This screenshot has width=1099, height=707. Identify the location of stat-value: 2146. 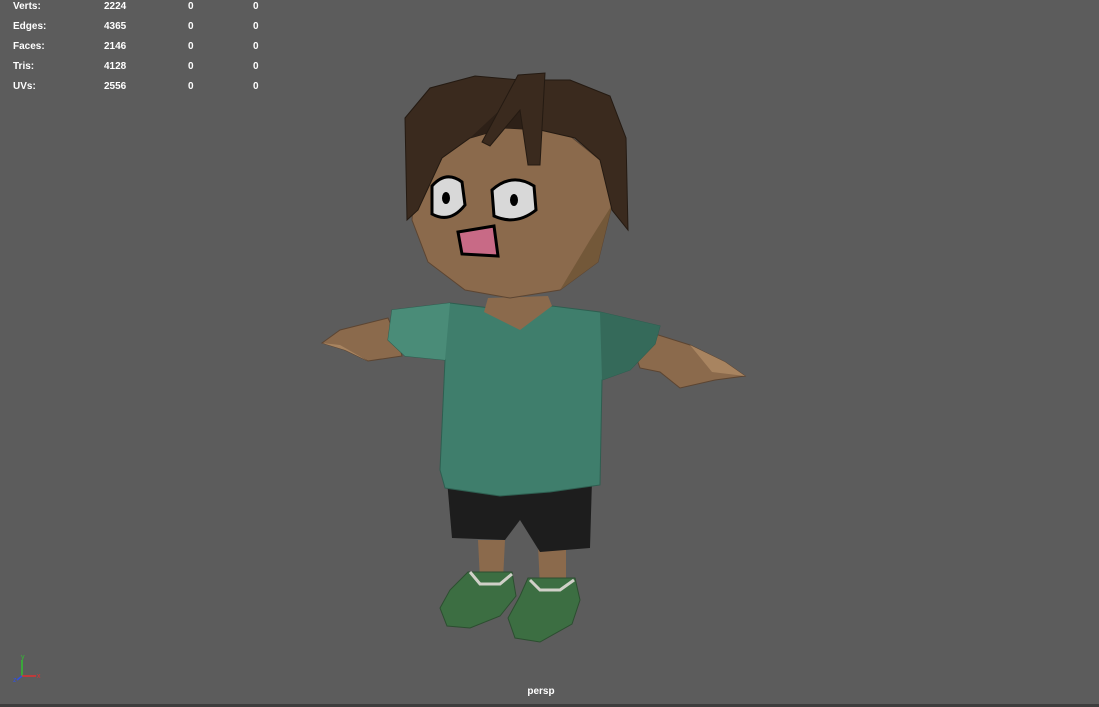
(115, 46).